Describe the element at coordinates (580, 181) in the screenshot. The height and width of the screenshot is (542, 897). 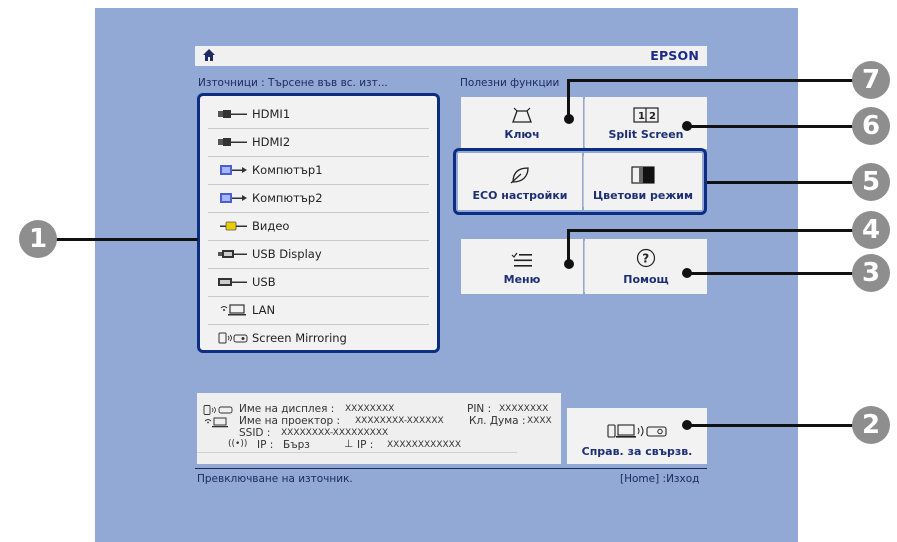
I see `eco-color-highlight` at that location.